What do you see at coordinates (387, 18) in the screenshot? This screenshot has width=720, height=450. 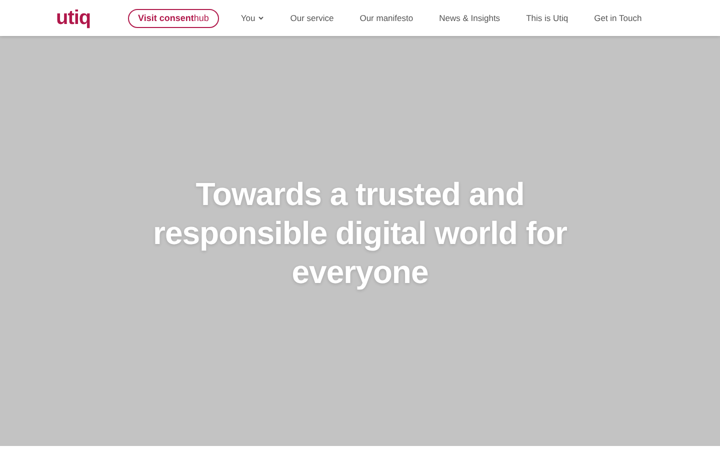 I see `nav-link: Our manifesto` at bounding box center [387, 18].